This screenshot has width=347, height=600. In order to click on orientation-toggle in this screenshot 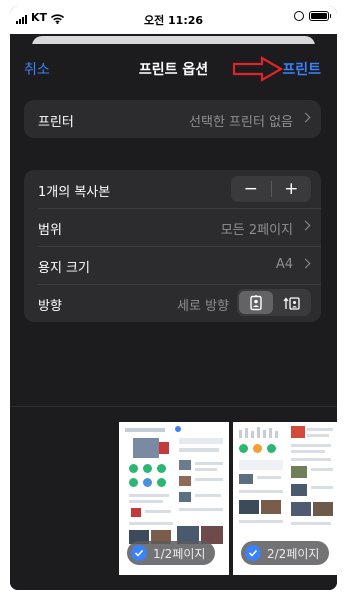, I will do `click(274, 302)`.